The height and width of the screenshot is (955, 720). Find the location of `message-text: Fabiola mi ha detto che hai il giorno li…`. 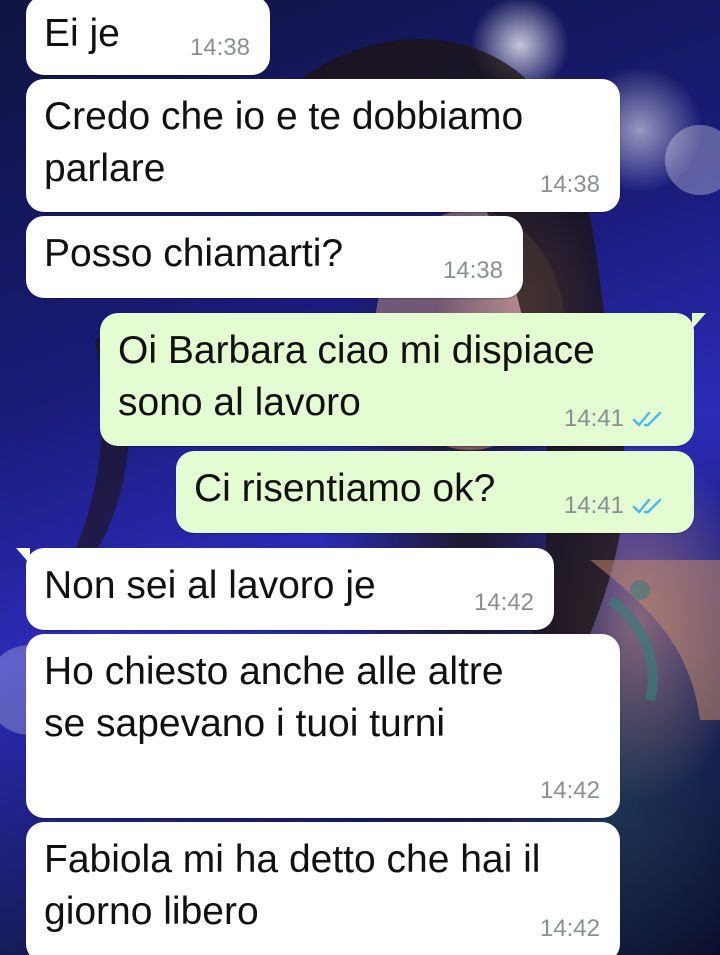

message-text: Fabiola mi ha detto che hai il giorno li… is located at coordinates (292, 885).